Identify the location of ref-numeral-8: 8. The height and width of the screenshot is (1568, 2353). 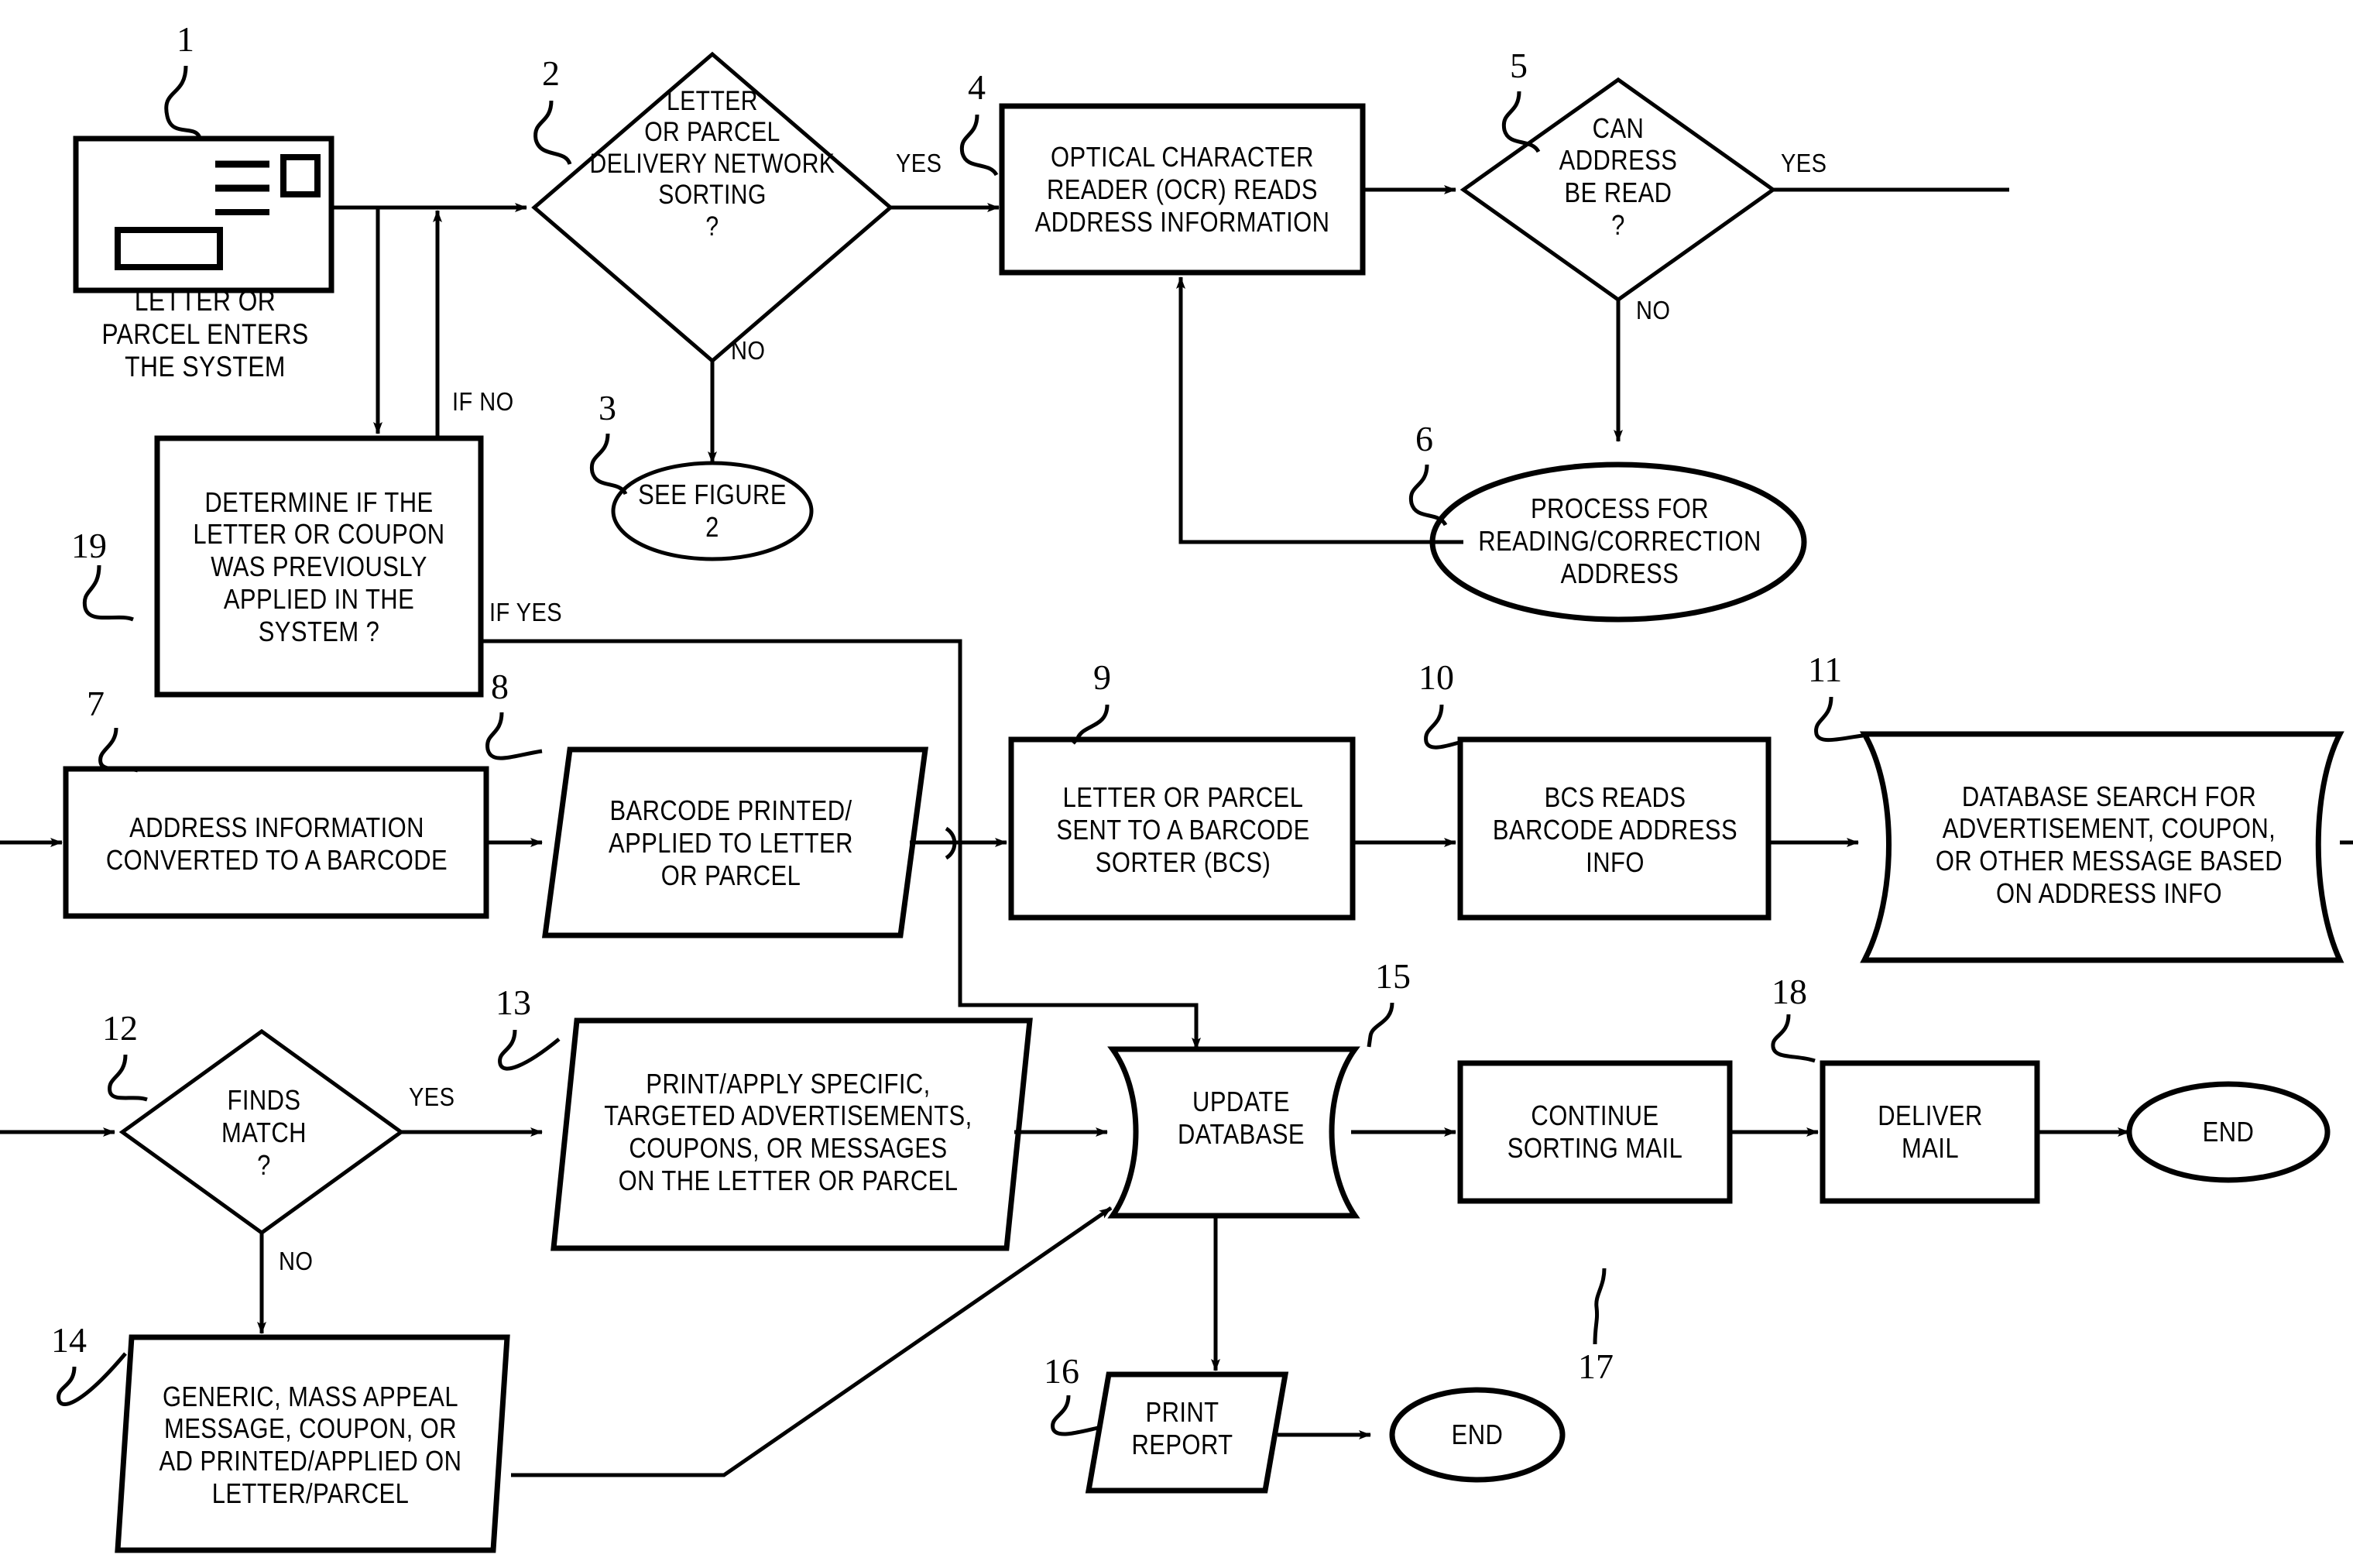
(500, 686).